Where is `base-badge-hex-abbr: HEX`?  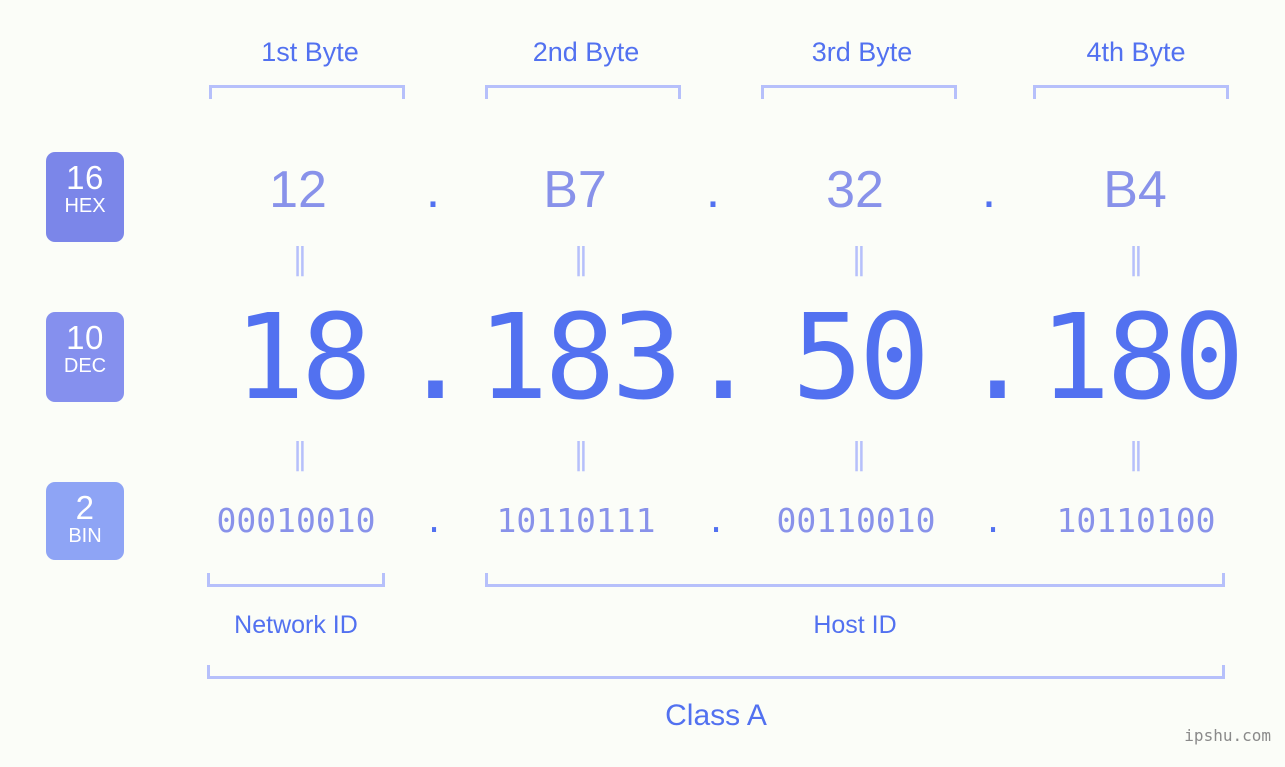
base-badge-hex-abbr: HEX is located at coordinates (85, 206).